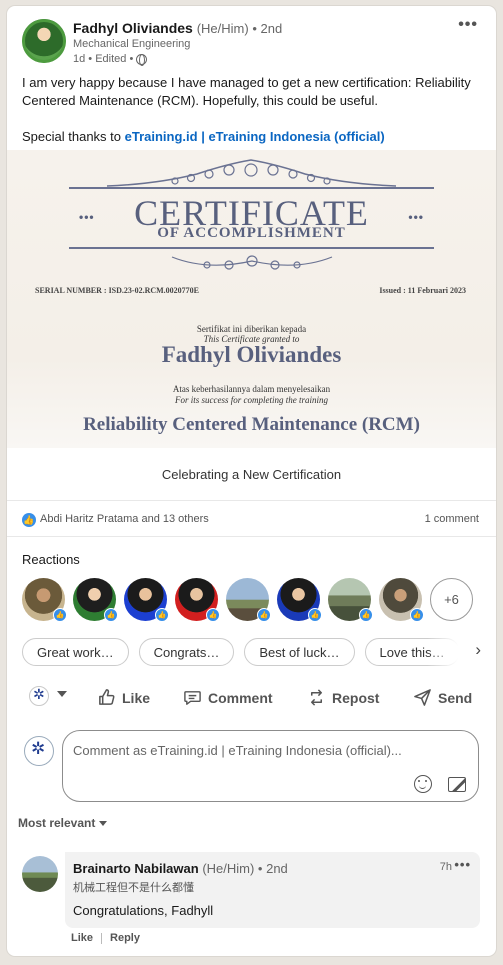 Image resolution: width=503 pixels, height=965 pixels. I want to click on author-name: Fadhyl Oliviandes, so click(133, 28).